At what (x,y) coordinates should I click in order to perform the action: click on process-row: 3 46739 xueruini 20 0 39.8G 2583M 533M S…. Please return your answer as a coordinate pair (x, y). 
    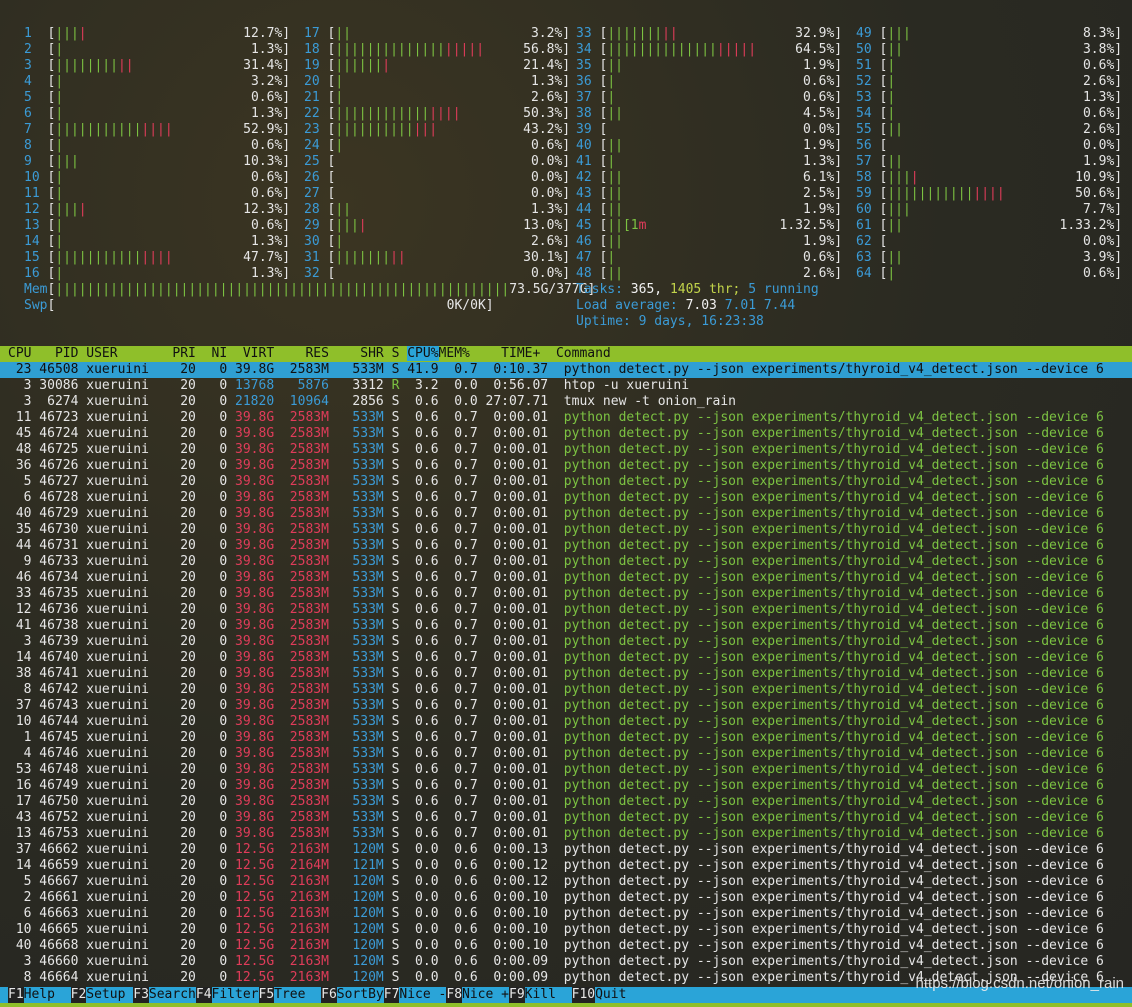
    Looking at the image, I should click on (566, 642).